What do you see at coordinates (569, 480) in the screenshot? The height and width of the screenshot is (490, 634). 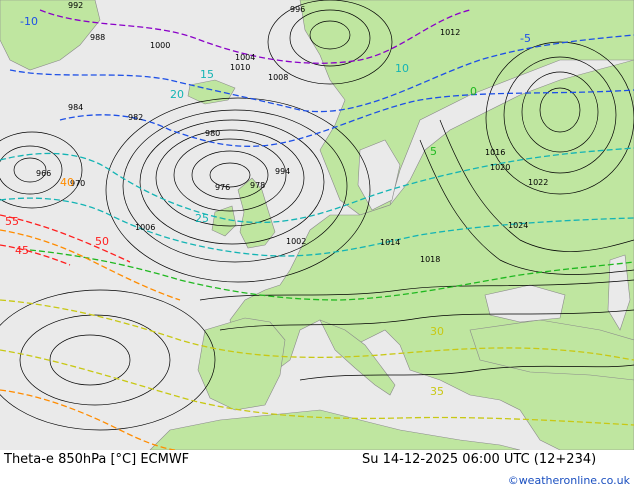 I see `credit-link: ©weatheronline.co.uk` at bounding box center [569, 480].